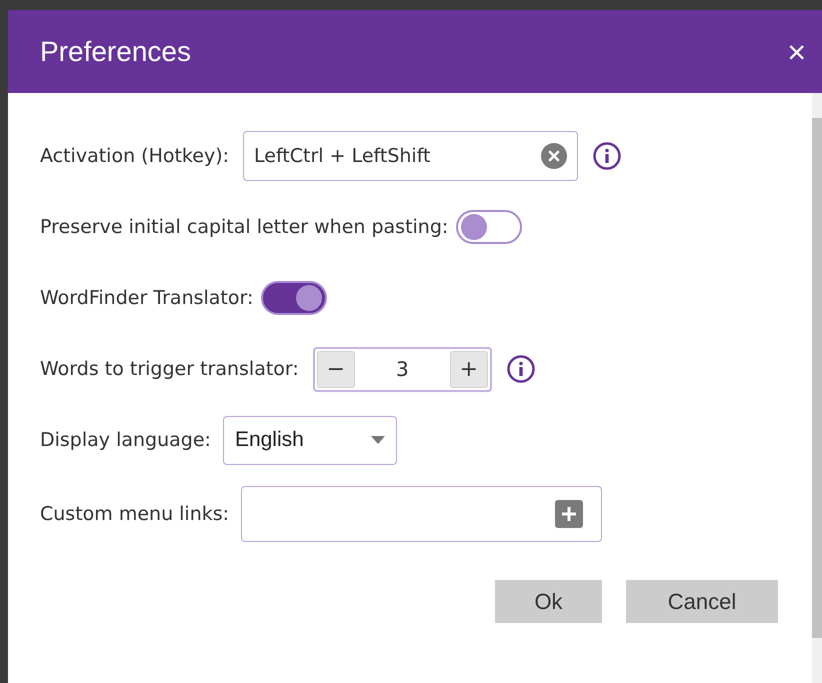  I want to click on caret-icon, so click(377, 440).